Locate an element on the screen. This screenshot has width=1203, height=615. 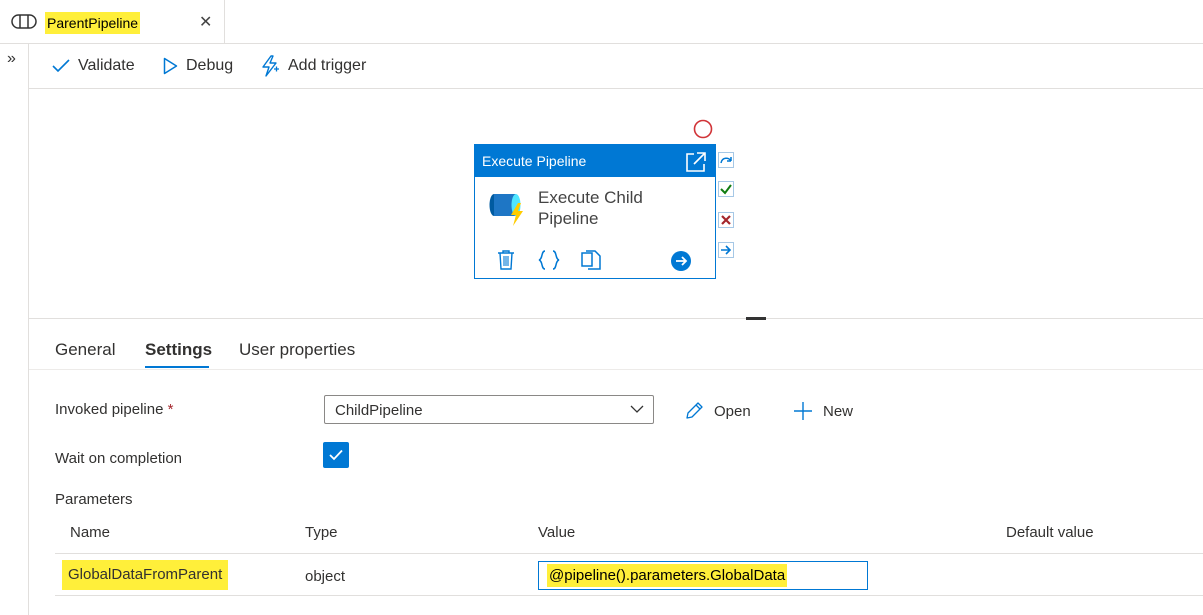
parameter-value-input: @pipeline().parameters.GlobalData is located at coordinates (703, 575).